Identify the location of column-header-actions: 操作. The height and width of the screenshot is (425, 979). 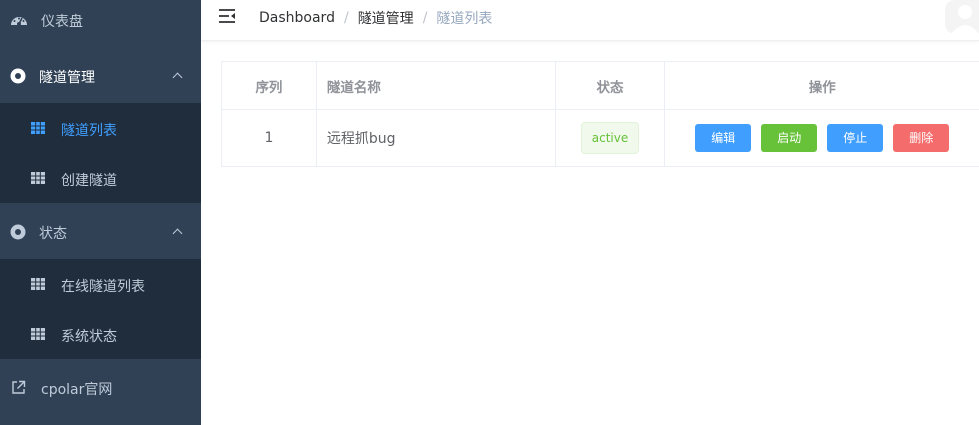
(822, 87).